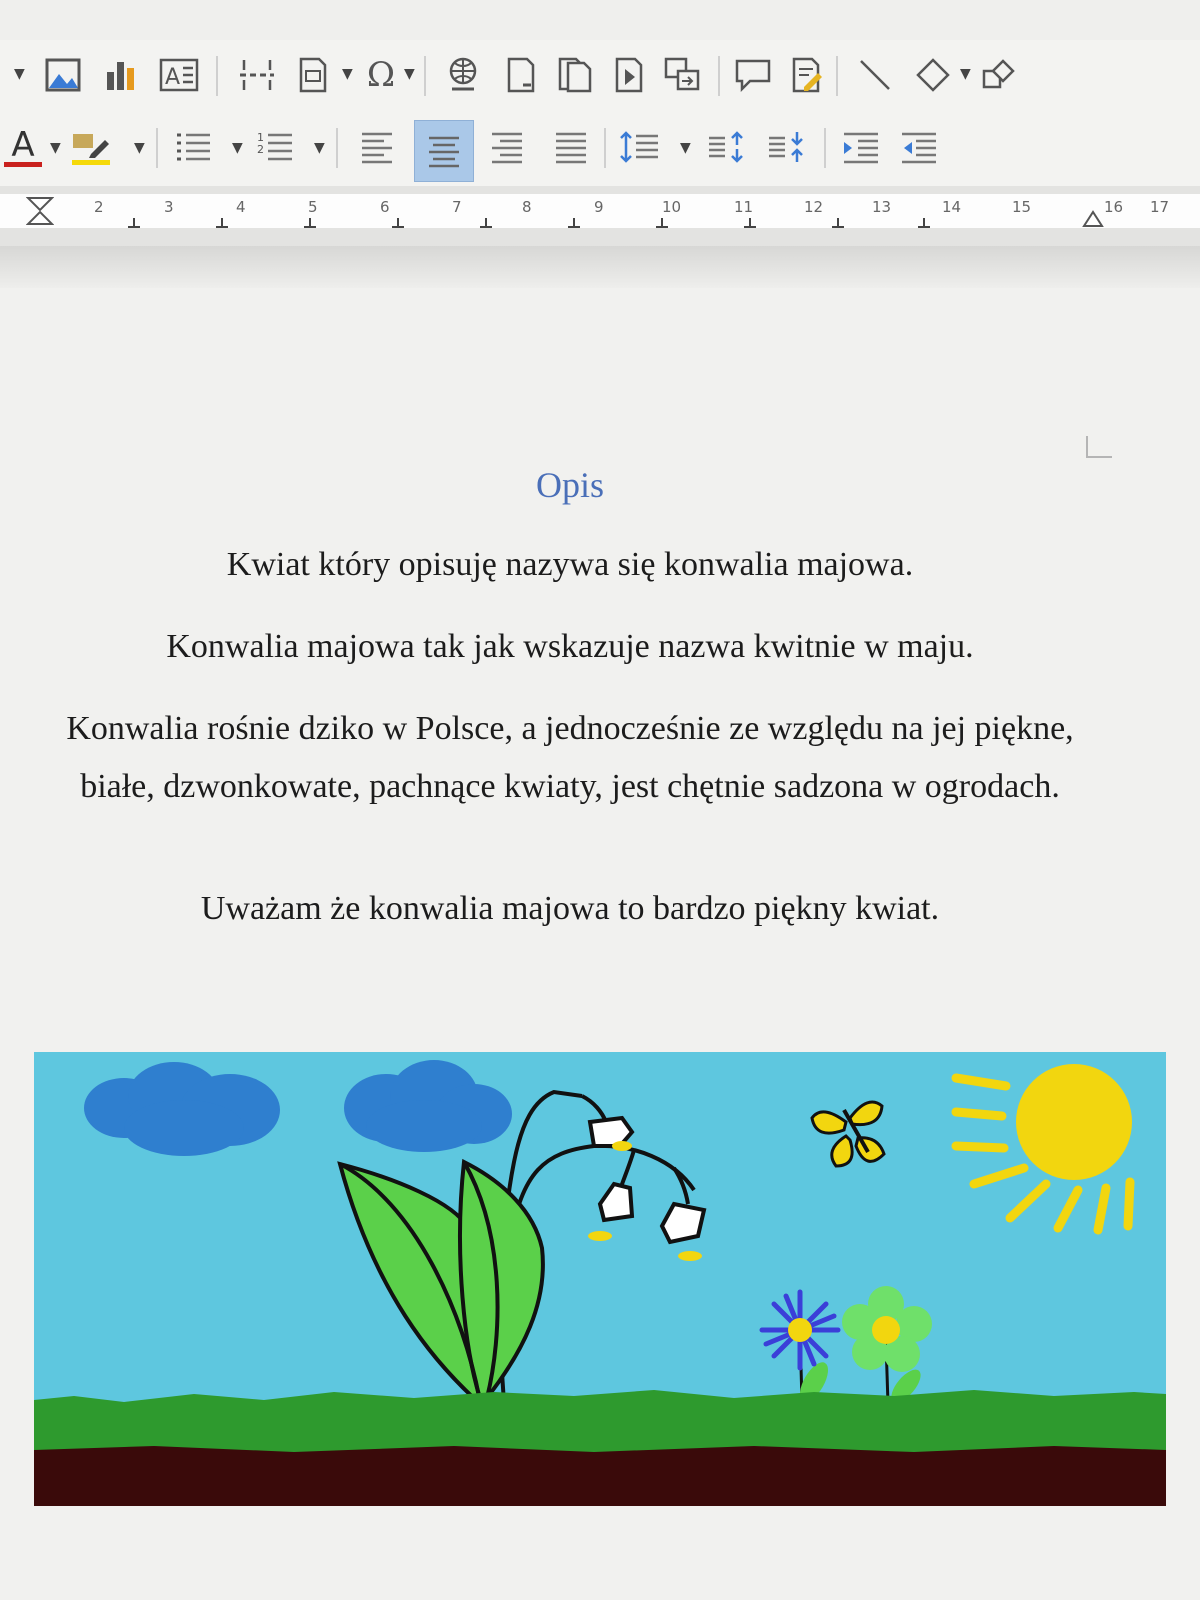 The height and width of the screenshot is (1600, 1200). Describe the element at coordinates (672, 207) in the screenshot. I see `ruler-number: 10` at that location.